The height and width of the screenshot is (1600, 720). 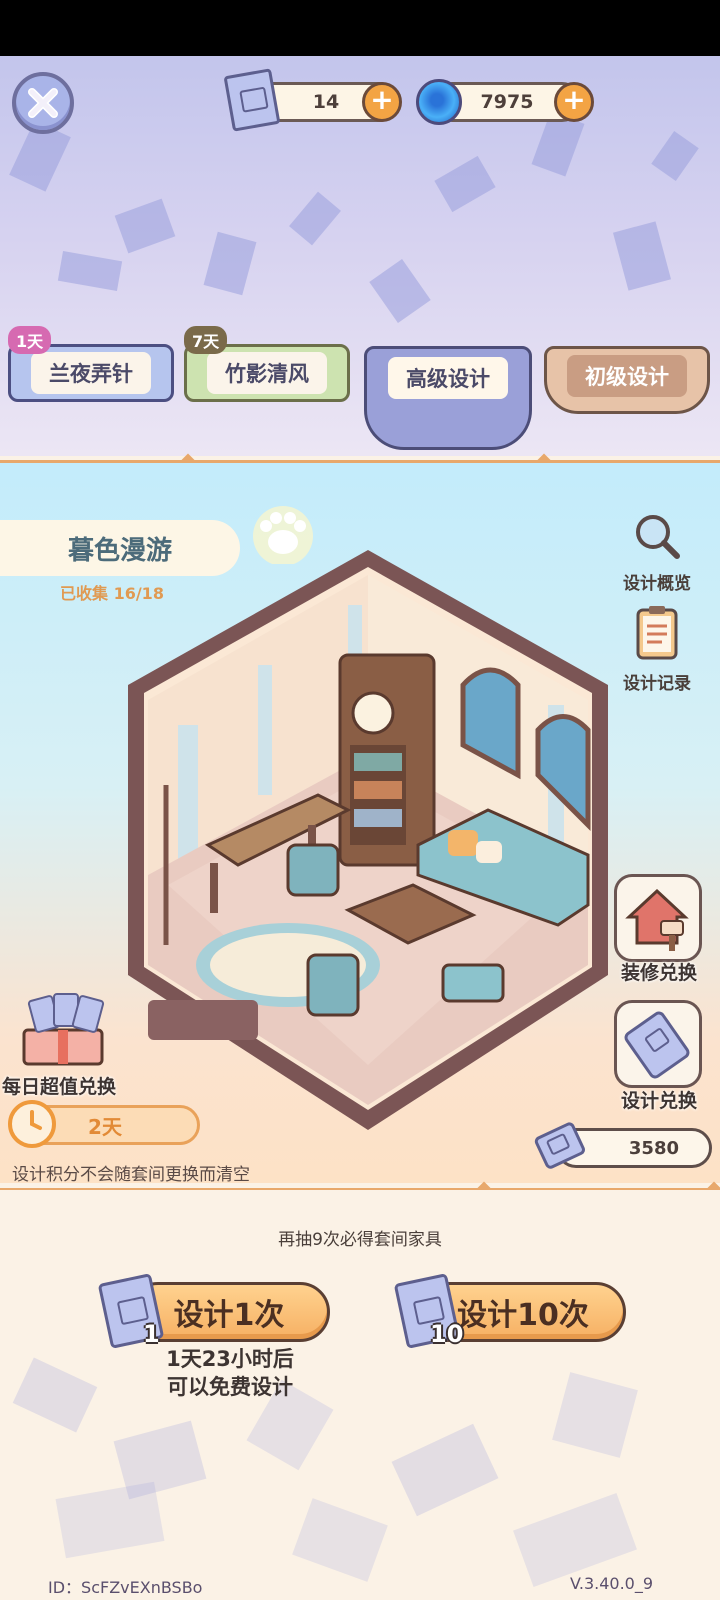 What do you see at coordinates (360, 1240) in the screenshot?
I see `pity-counter-text: 再抽9次必得套间家具` at bounding box center [360, 1240].